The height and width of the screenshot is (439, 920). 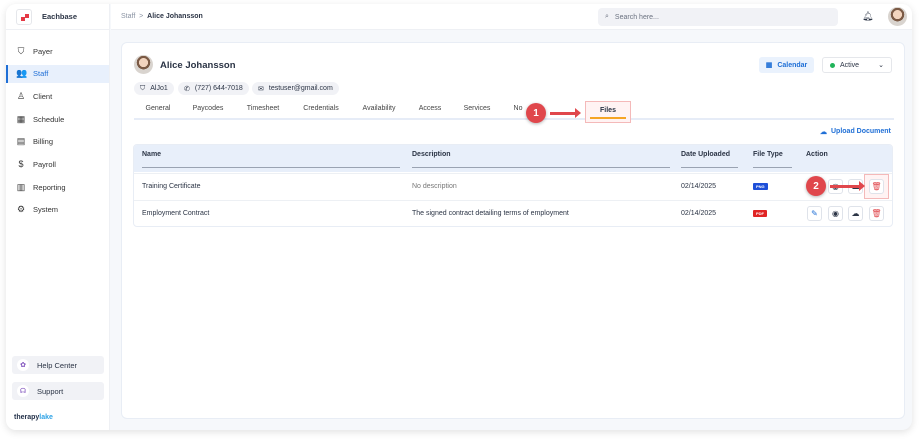 What do you see at coordinates (187, 89) in the screenshot?
I see `phone-icon: ✆` at bounding box center [187, 89].